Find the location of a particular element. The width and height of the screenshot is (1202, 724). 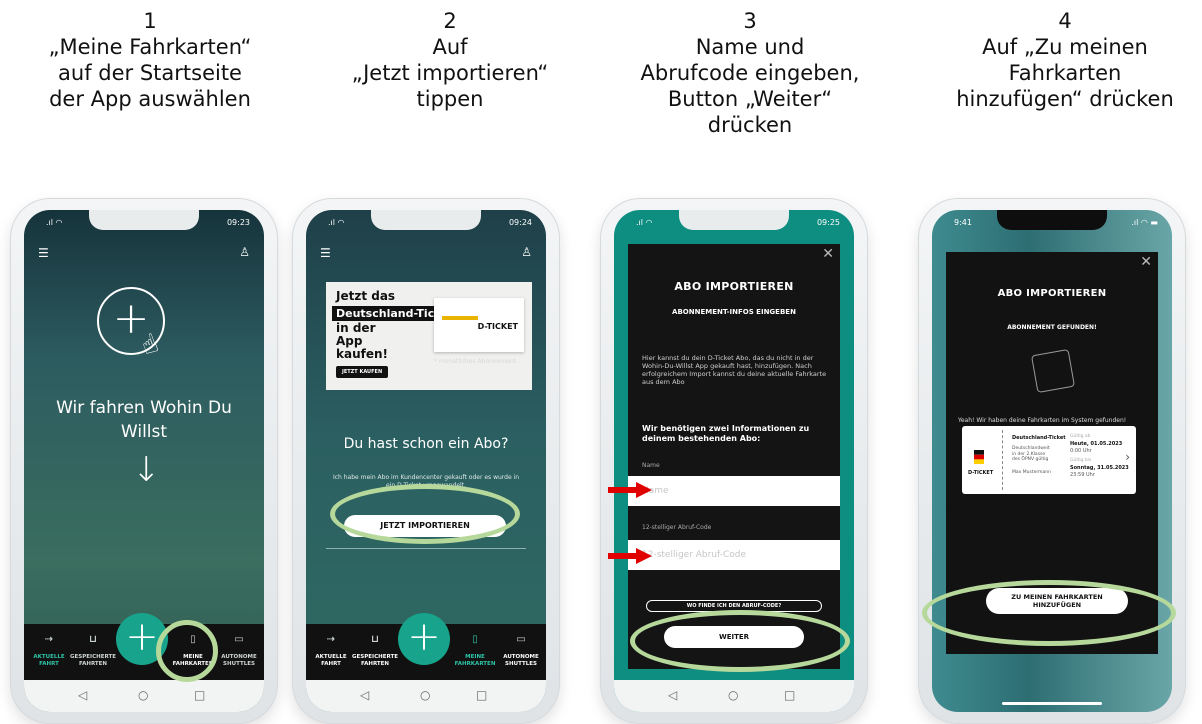

caption-line: Abrufcode eingeben, is located at coordinates (750, 73).